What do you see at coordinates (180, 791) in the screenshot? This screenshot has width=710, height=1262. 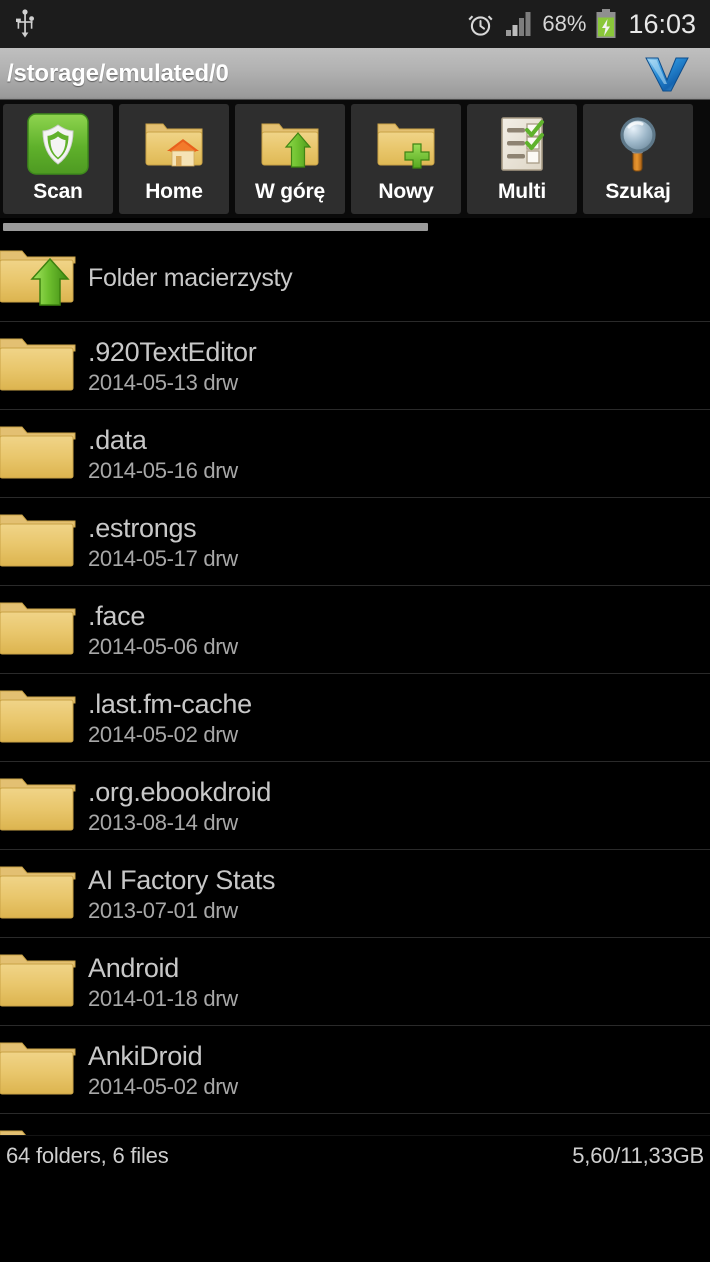 I see `list-item-name: .org.ebookdroid` at bounding box center [180, 791].